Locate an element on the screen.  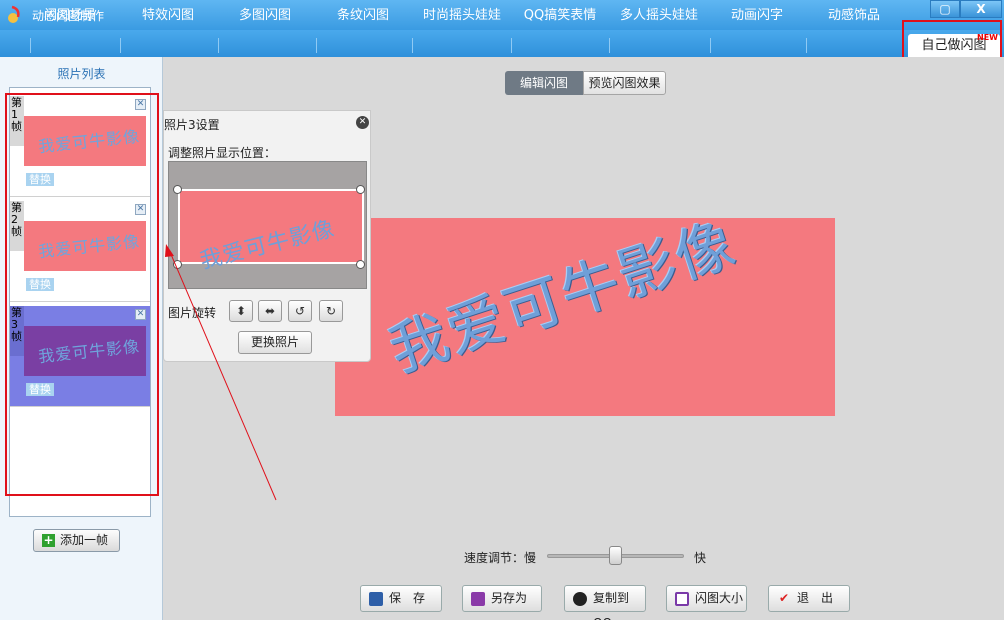
resize-icon is located at coordinates (682, 599).